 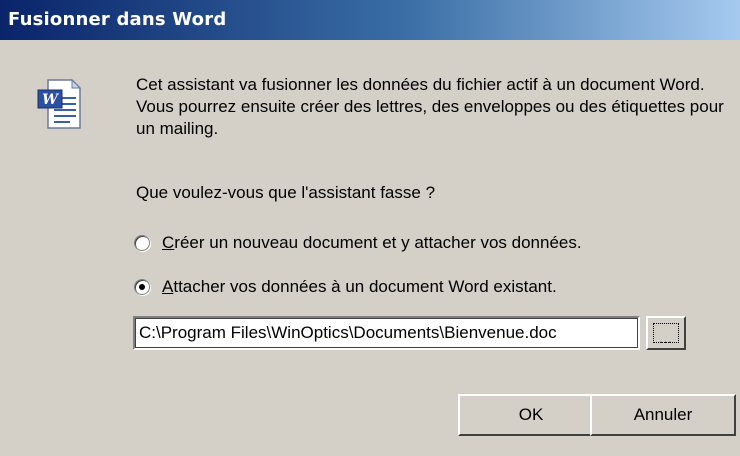 I want to click on word-document-icon: W, so click(x=59, y=104).